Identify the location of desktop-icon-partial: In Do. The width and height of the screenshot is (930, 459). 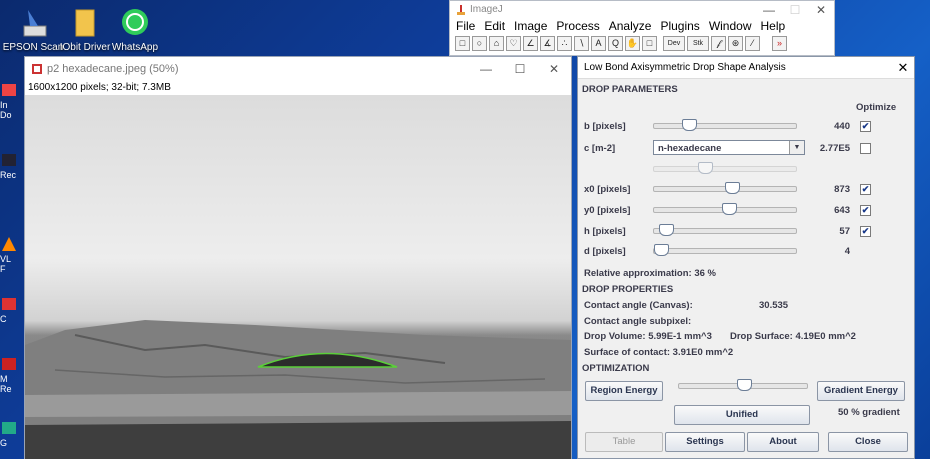
(12, 101).